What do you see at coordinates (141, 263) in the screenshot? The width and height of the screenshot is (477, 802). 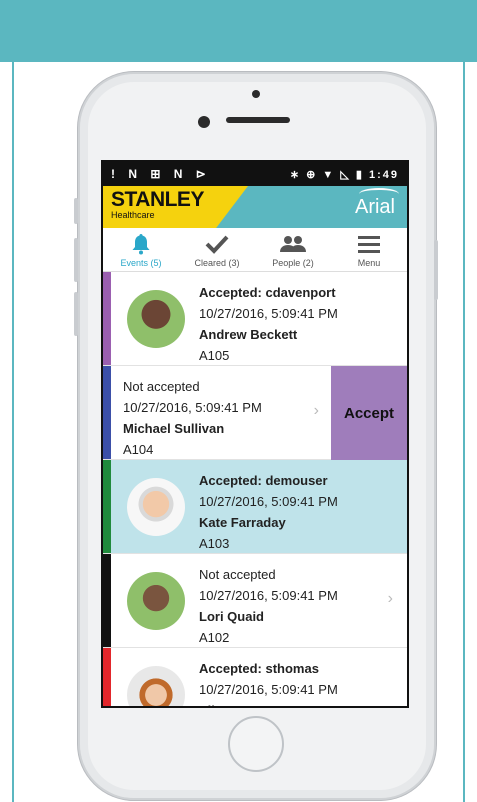 I see `tab-events-label: Events (5)` at bounding box center [141, 263].